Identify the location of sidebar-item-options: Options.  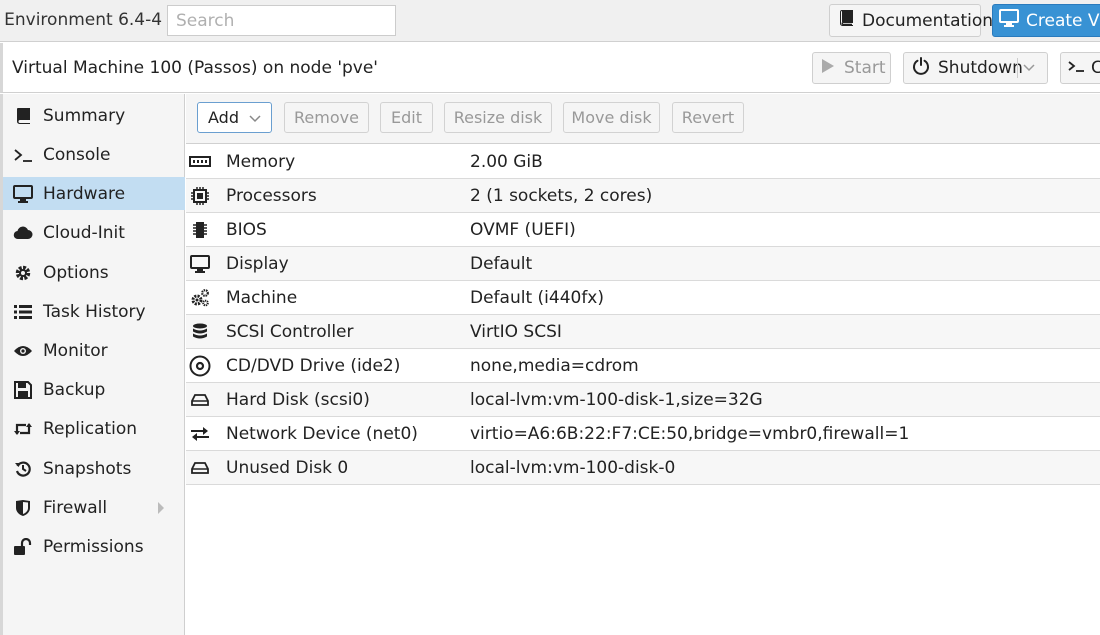
(94, 272).